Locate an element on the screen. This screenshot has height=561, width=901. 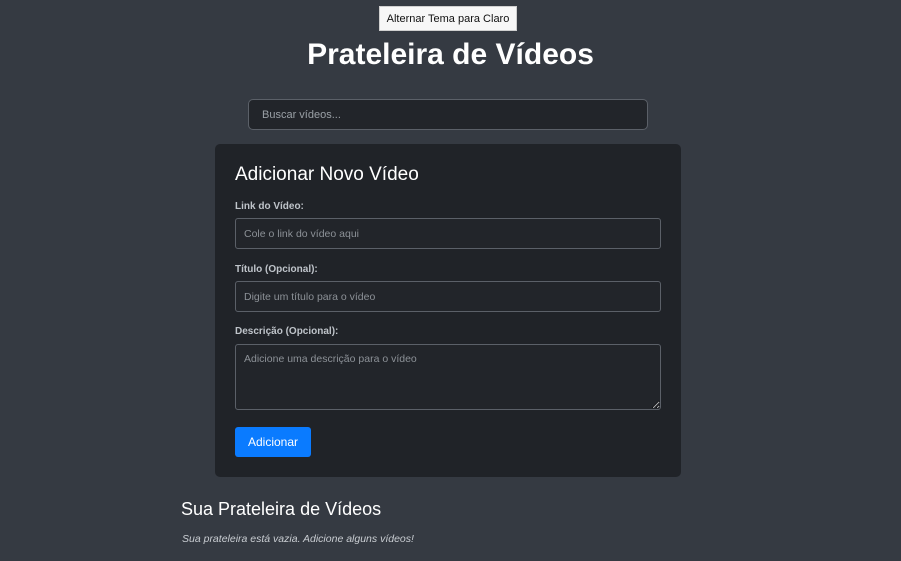
video-link-label: Link do Vídeo: is located at coordinates (269, 206).